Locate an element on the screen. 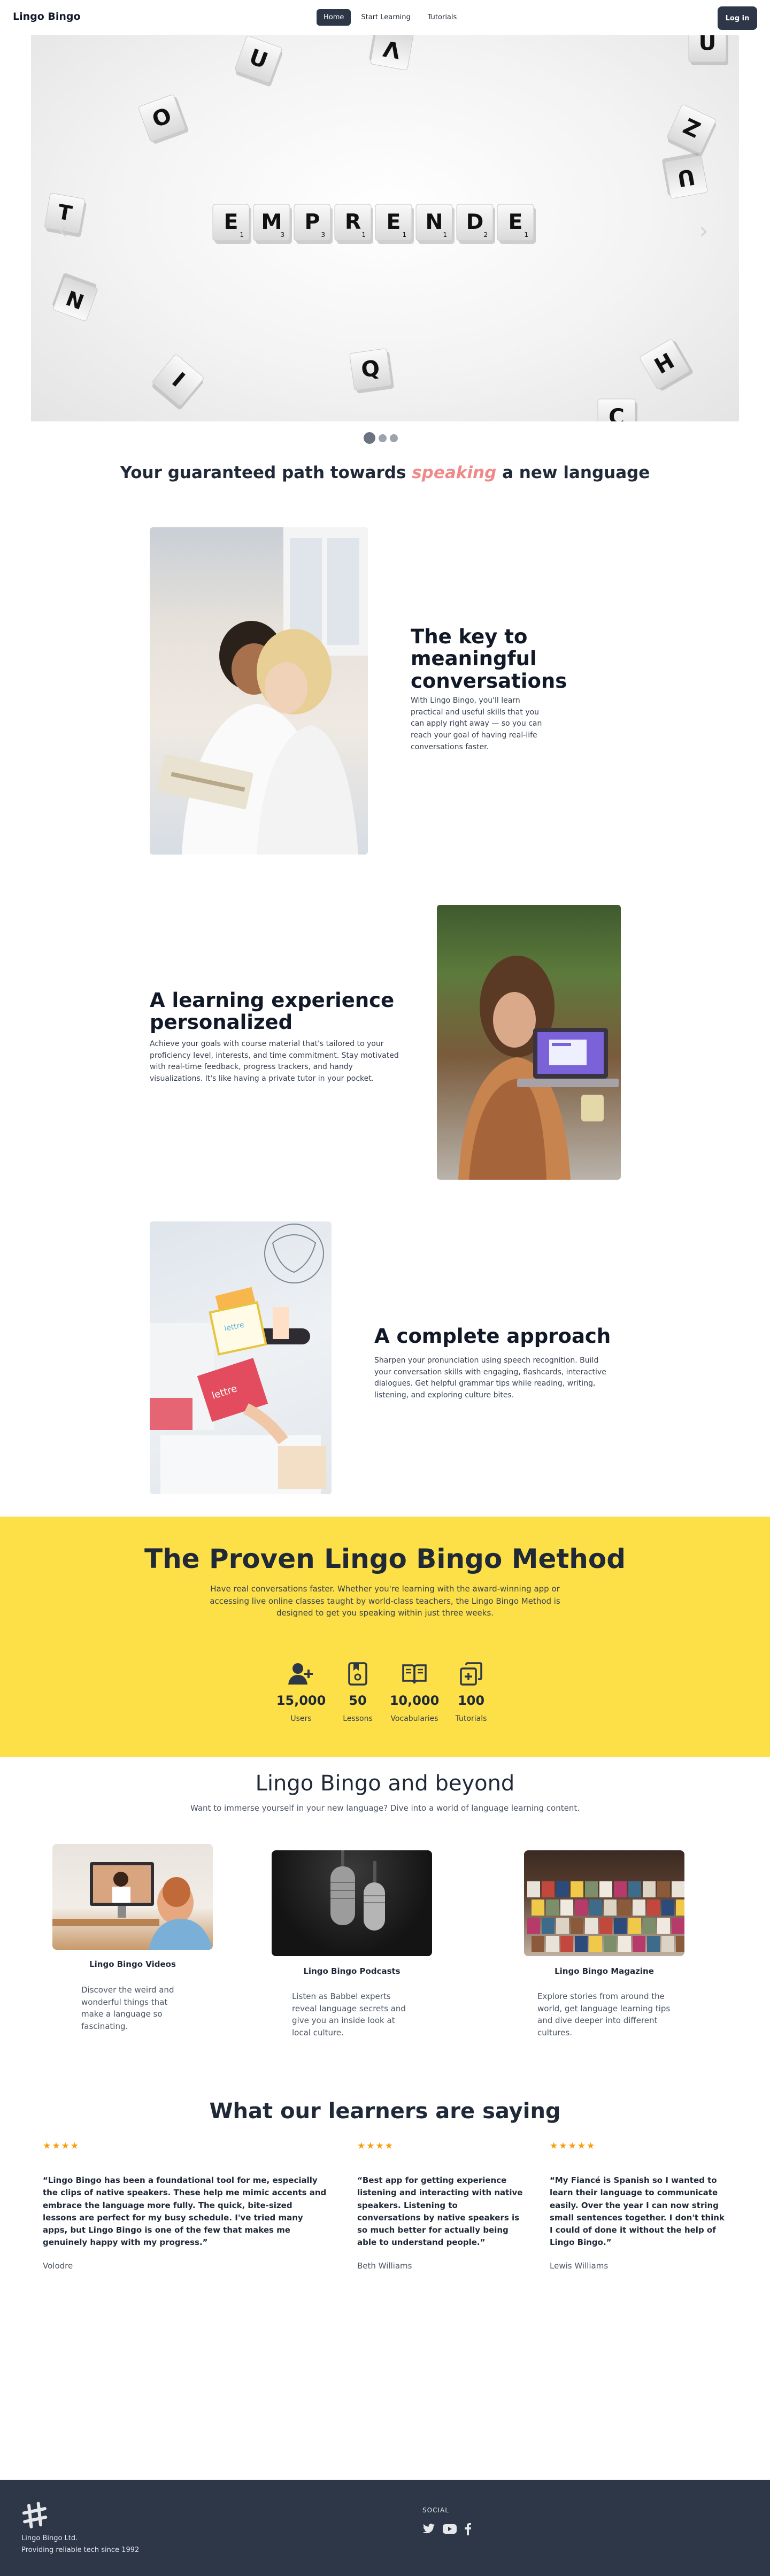 Image resolution: width=770 pixels, height=2576 pixels. social-icons is located at coordinates (447, 2529).